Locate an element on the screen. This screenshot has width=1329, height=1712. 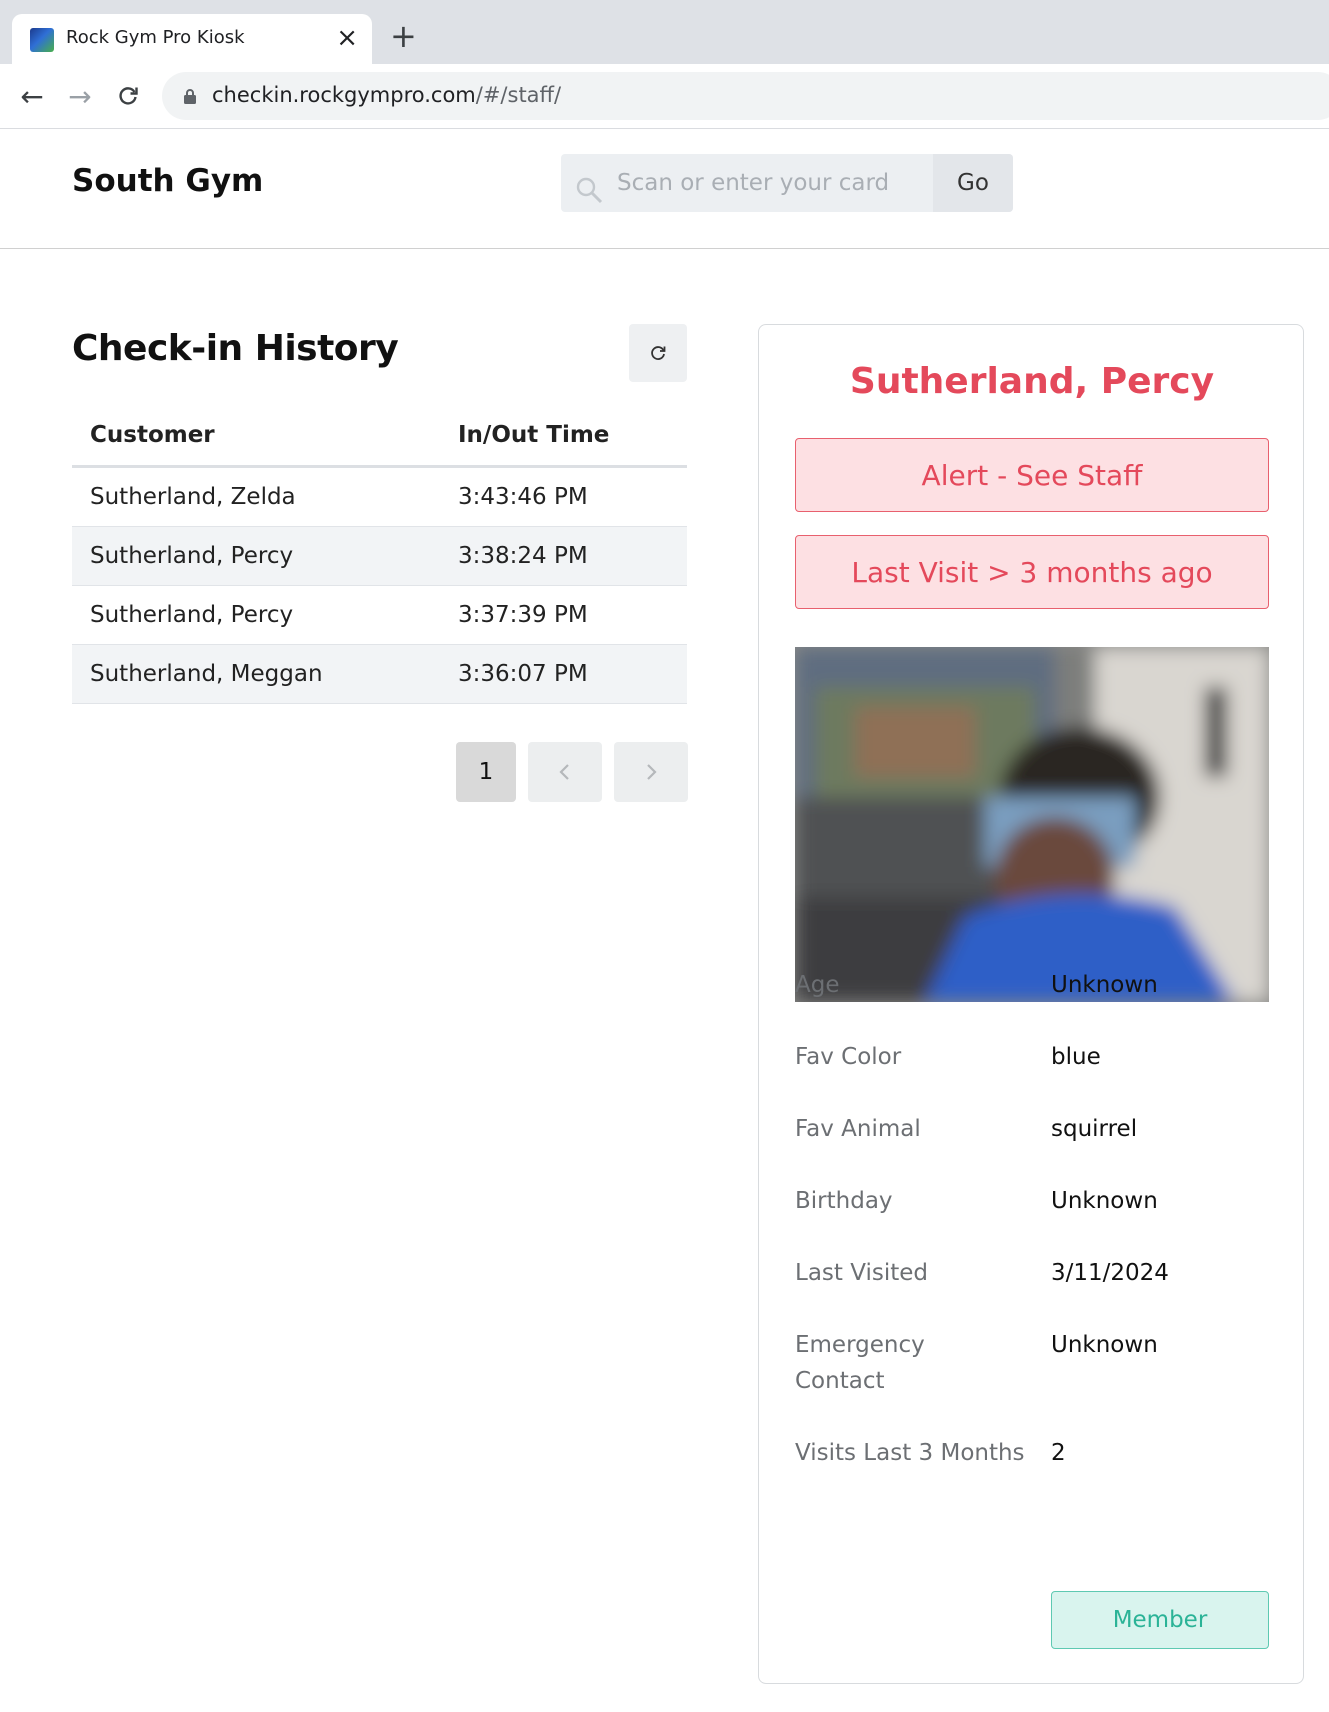
url-text: checkin.rockgympro.com/#/staff/ is located at coordinates (386, 95).